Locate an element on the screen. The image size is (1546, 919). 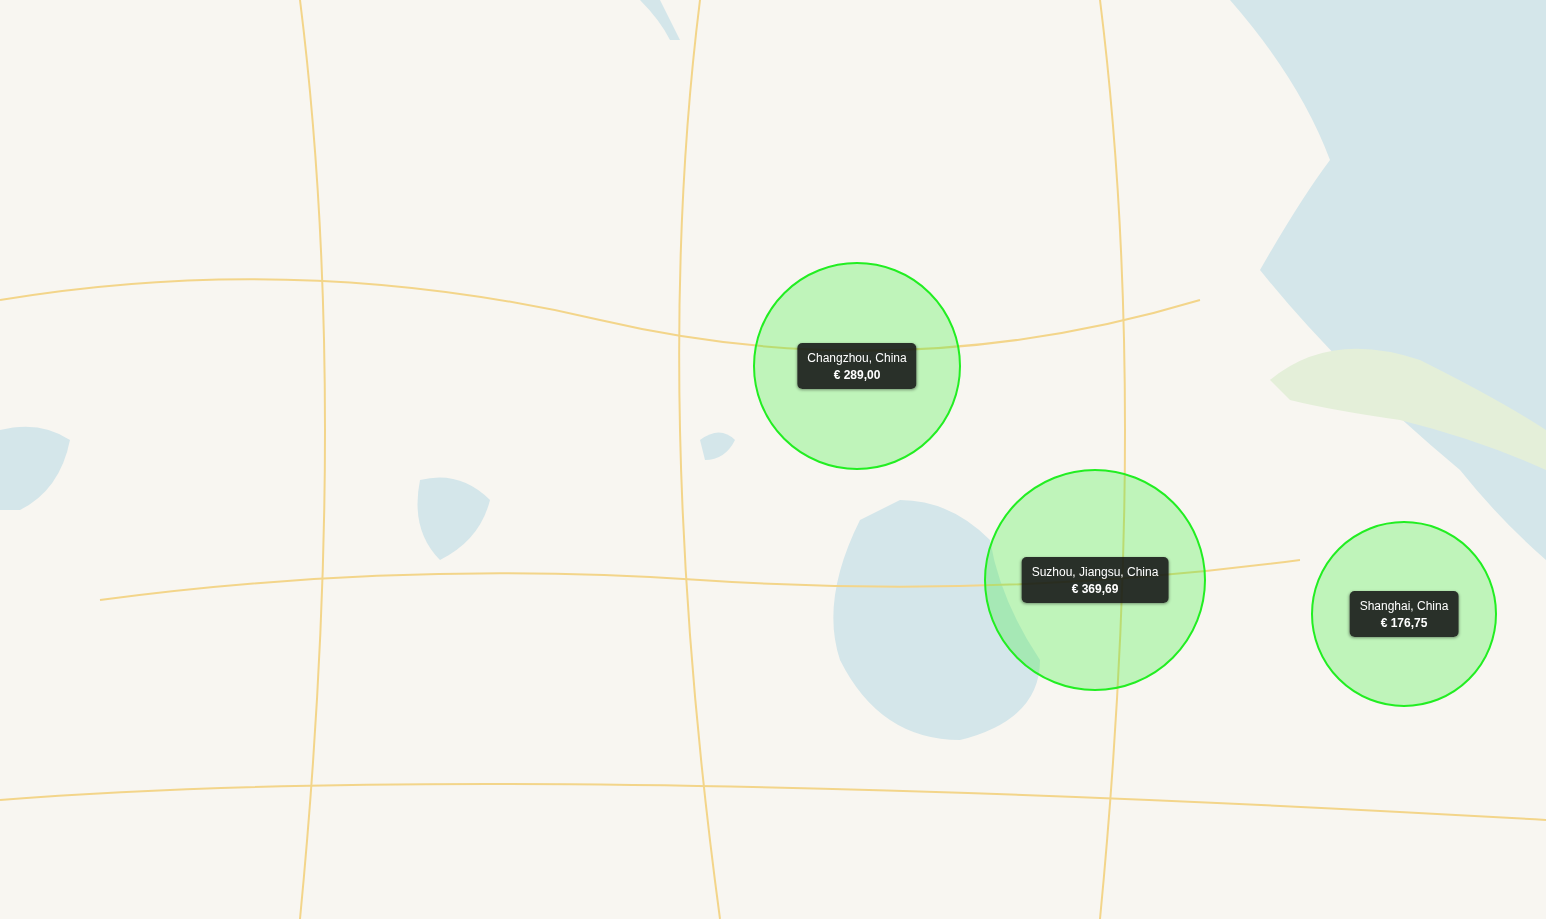
price-label: € 369,69 is located at coordinates (1095, 589).